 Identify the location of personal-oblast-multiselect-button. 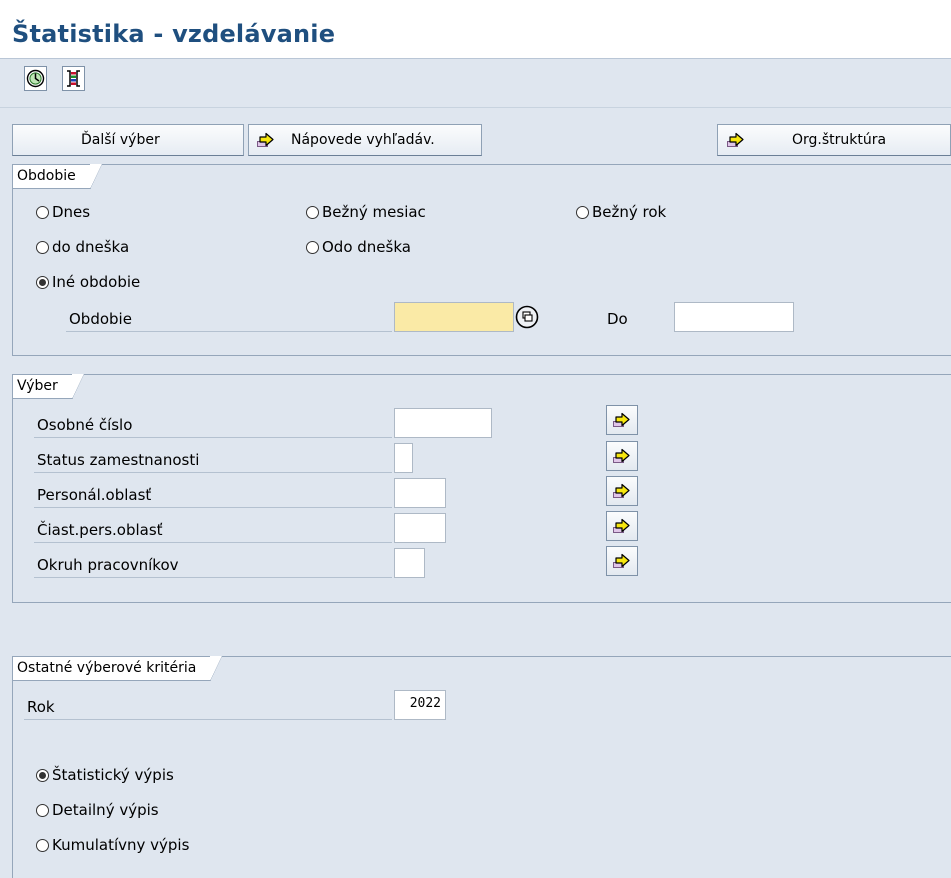
(622, 491).